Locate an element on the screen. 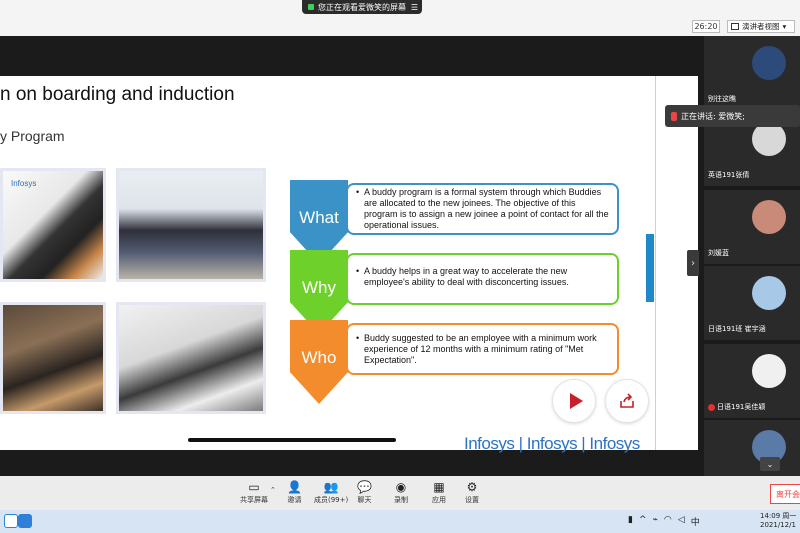 Image resolution: width=800 pixels, height=533 pixels. chevron-who: Who is located at coordinates (319, 362).